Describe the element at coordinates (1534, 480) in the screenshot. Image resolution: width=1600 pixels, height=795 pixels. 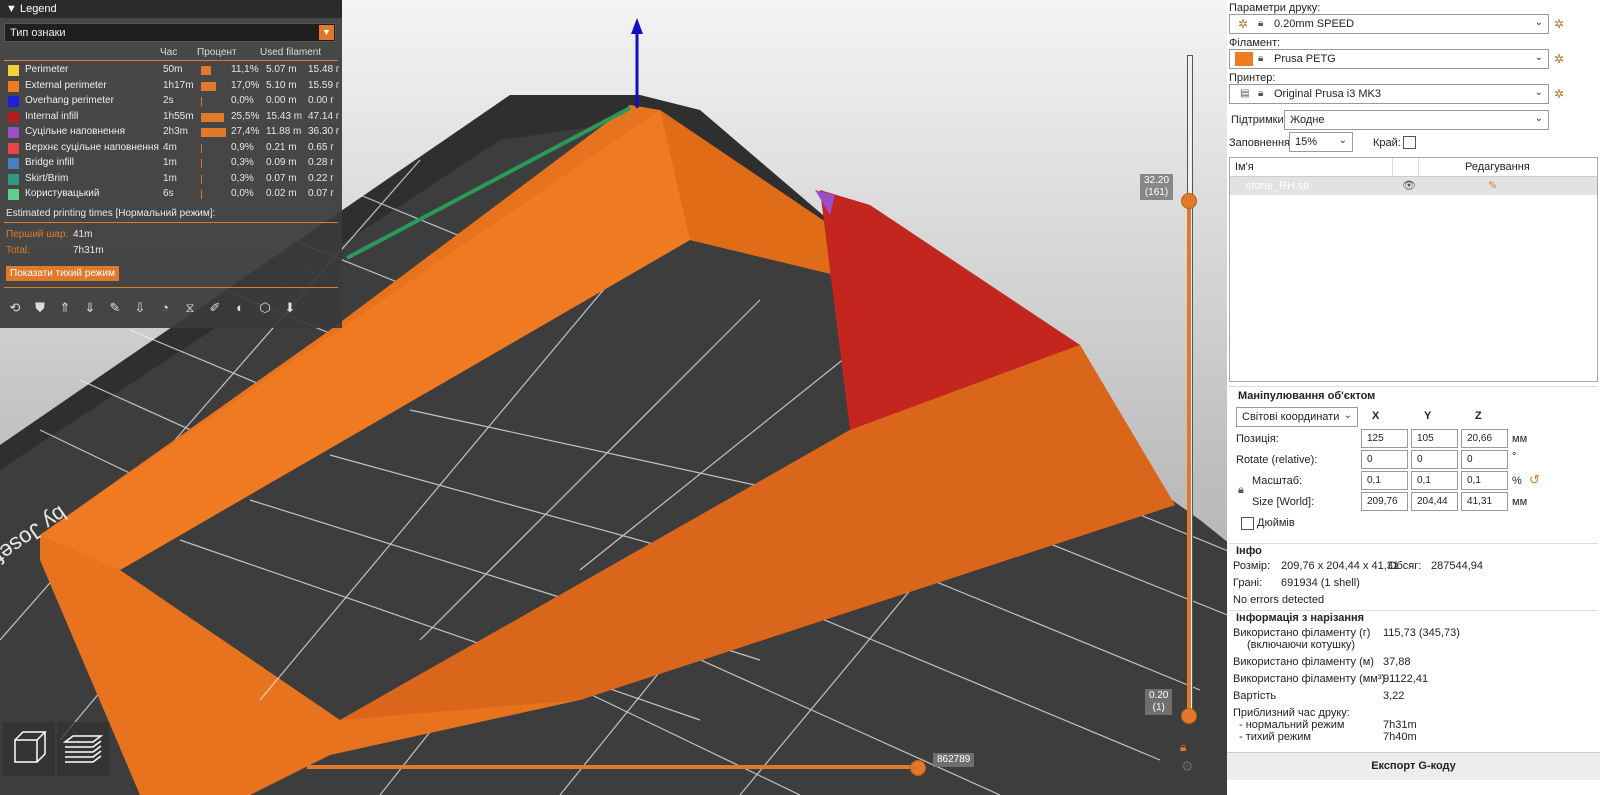
I see `reset-scale-icon: ↺` at that location.